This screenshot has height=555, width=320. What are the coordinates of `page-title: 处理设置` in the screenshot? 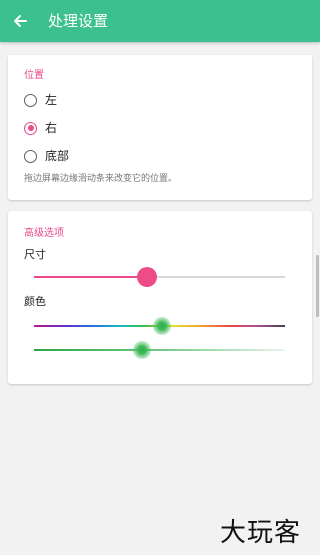 It's located at (78, 21).